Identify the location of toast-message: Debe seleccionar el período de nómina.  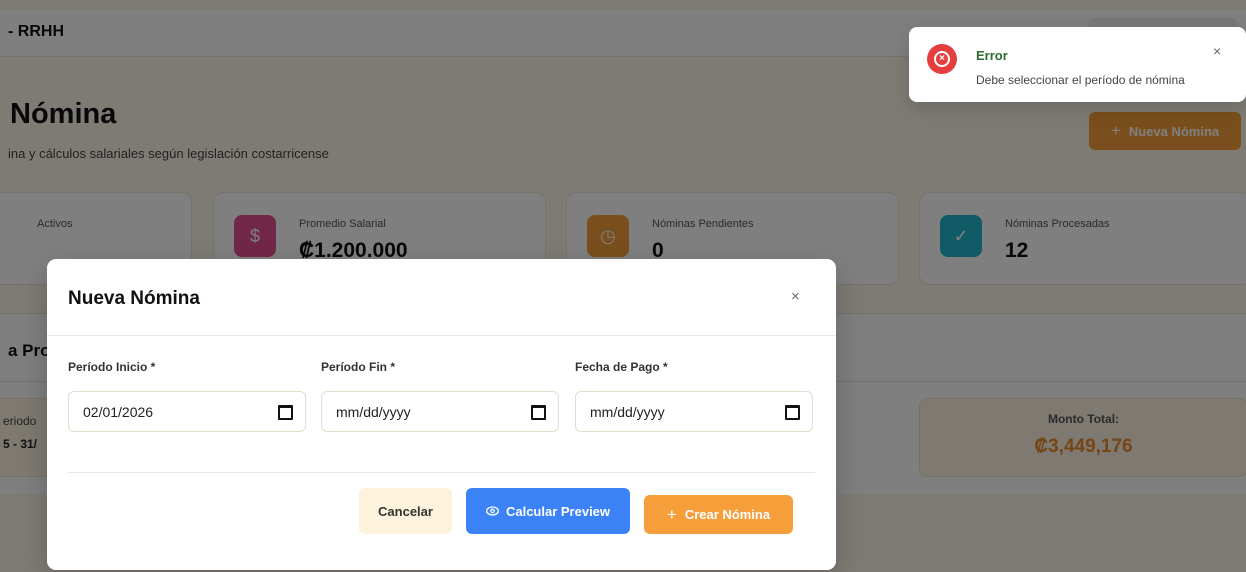
(1080, 80).